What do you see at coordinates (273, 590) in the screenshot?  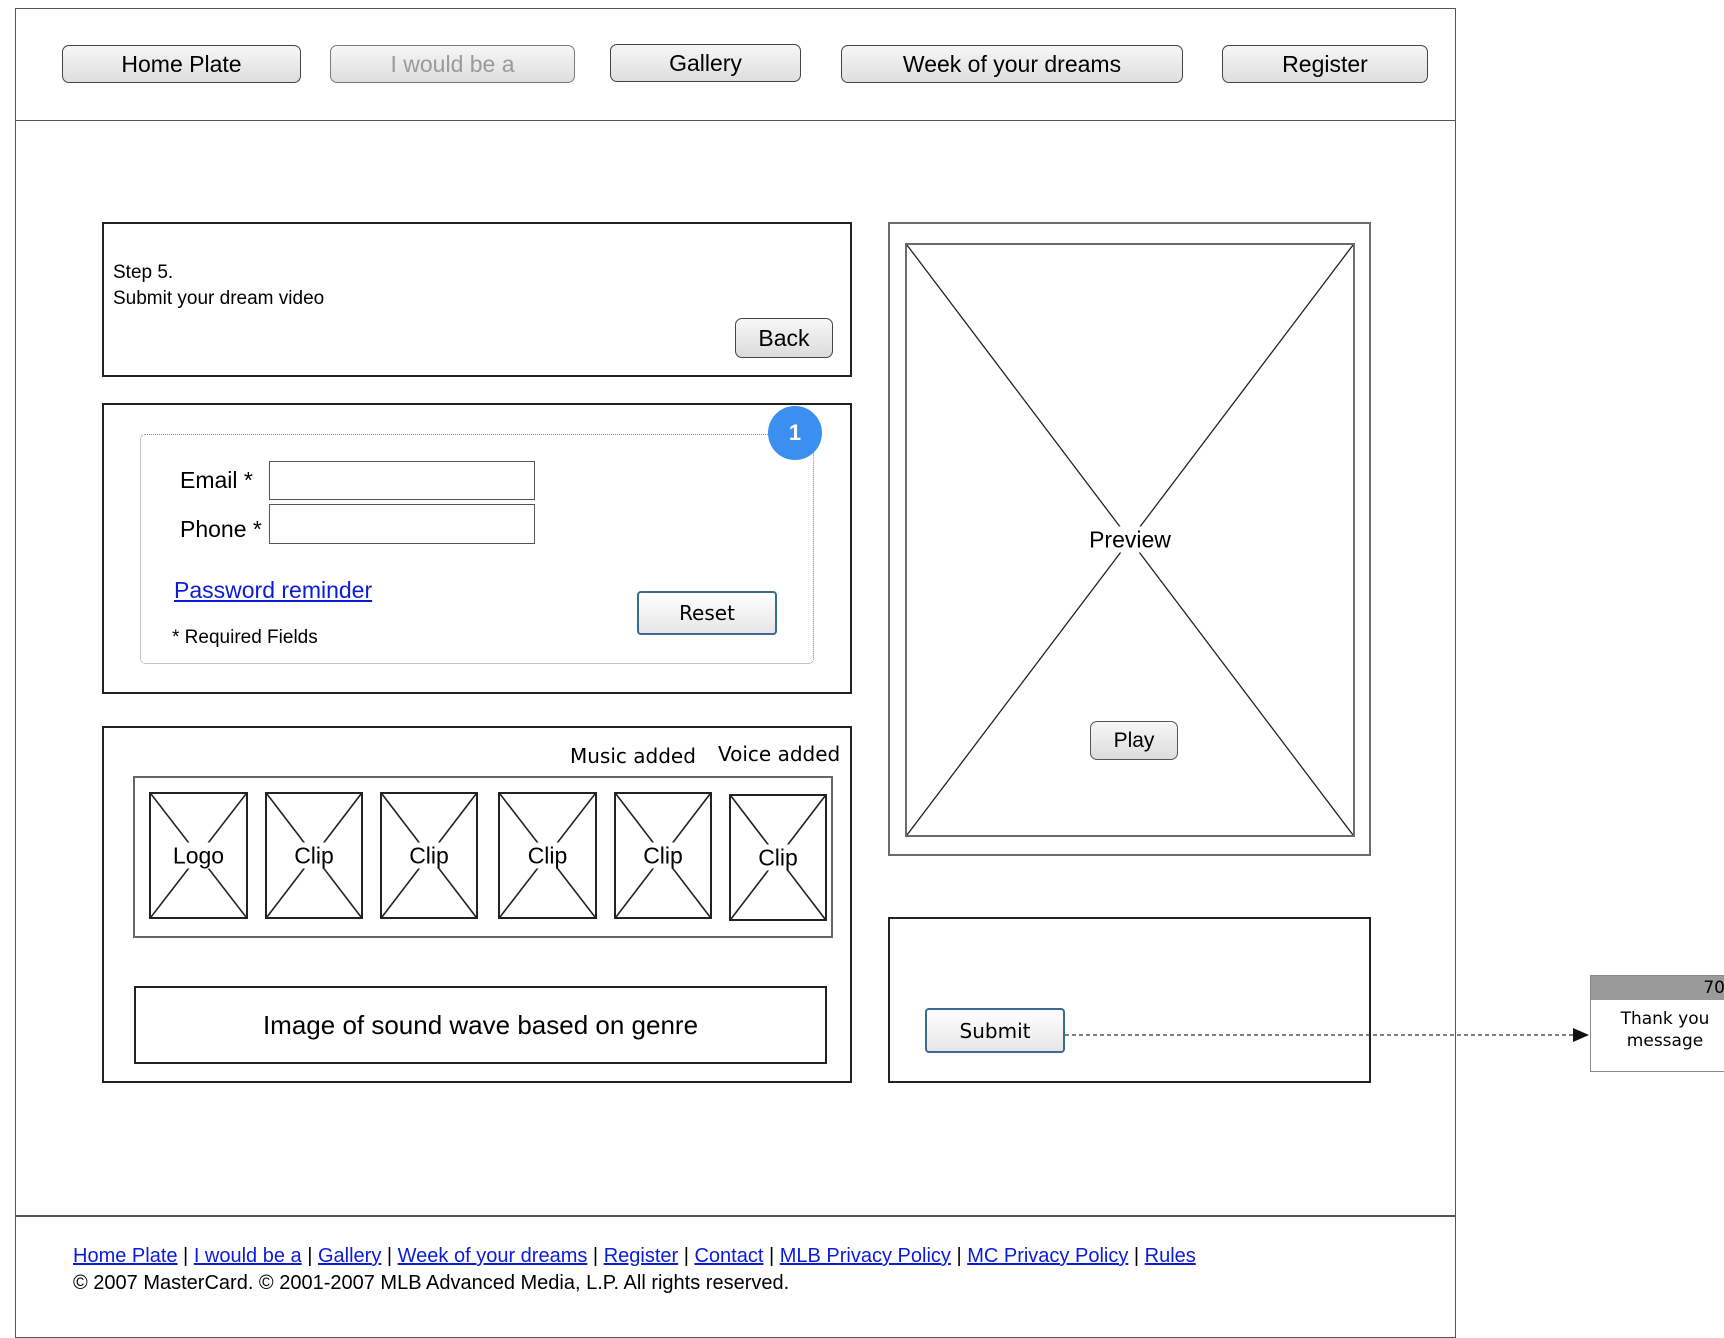 I see `password-reminder-link: Password reminder` at bounding box center [273, 590].